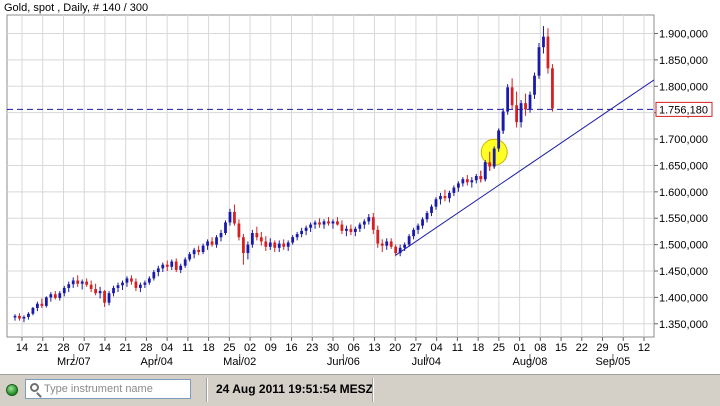 The height and width of the screenshot is (406, 720). Describe the element at coordinates (126, 348) in the screenshot. I see `x-tick-label: 21` at that location.